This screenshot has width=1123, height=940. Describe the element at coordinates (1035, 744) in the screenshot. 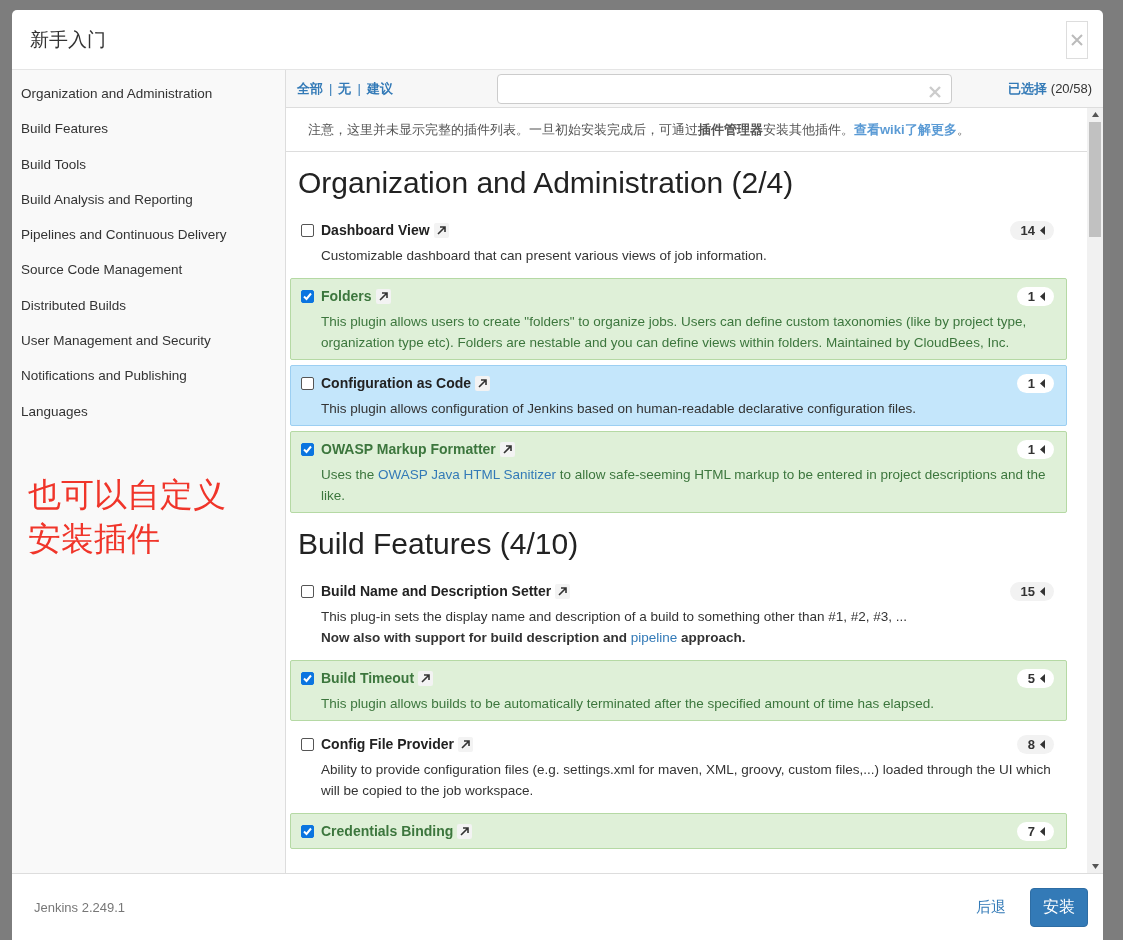

I see `dependency-badge: 8` at that location.